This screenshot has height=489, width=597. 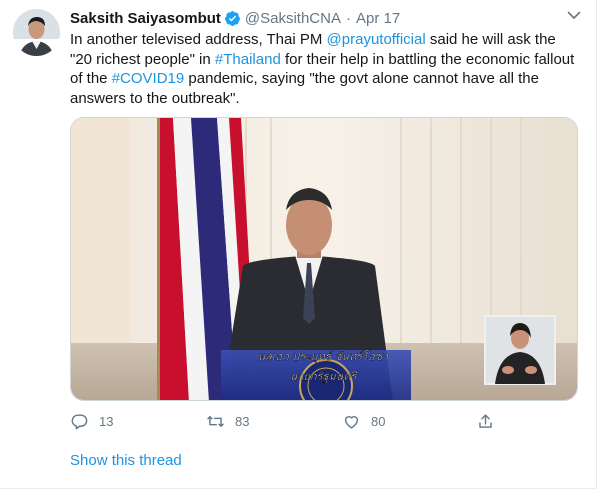 What do you see at coordinates (148, 78) in the screenshot?
I see `hashtag-link-covid19: #COVID19` at bounding box center [148, 78].